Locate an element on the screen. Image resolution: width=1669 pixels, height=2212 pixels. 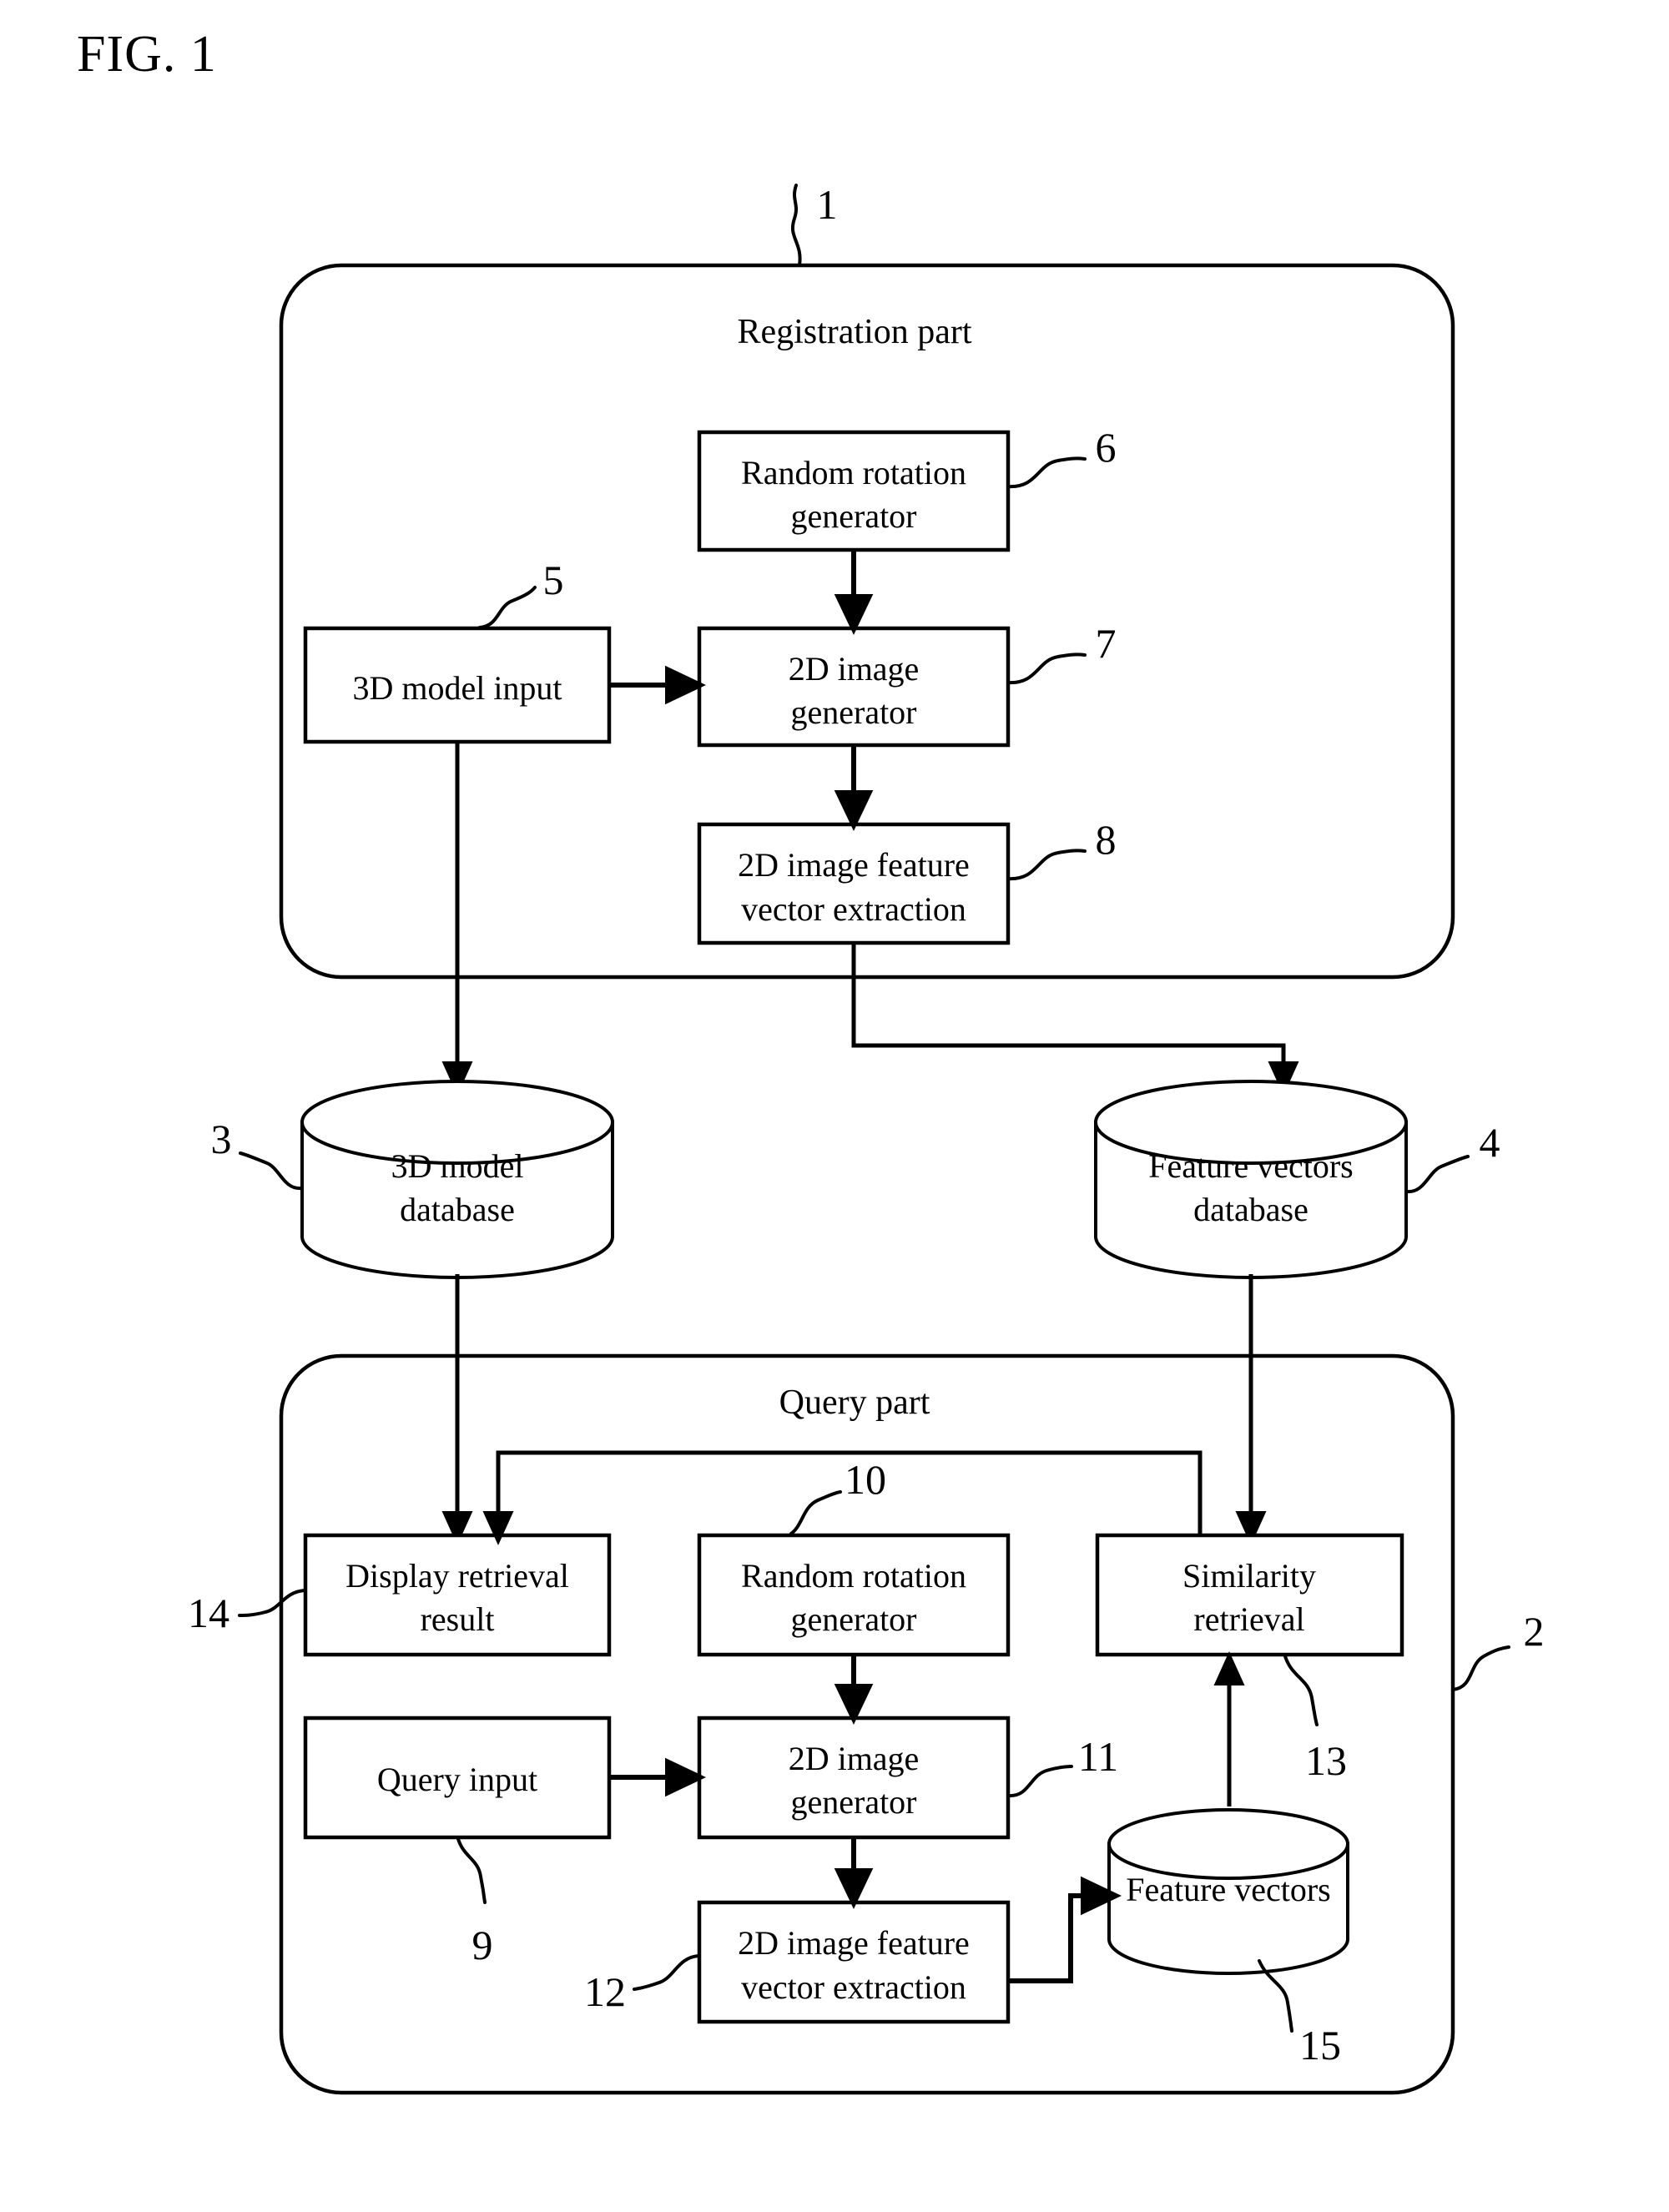
callout-3-leader is located at coordinates (271, 1171).